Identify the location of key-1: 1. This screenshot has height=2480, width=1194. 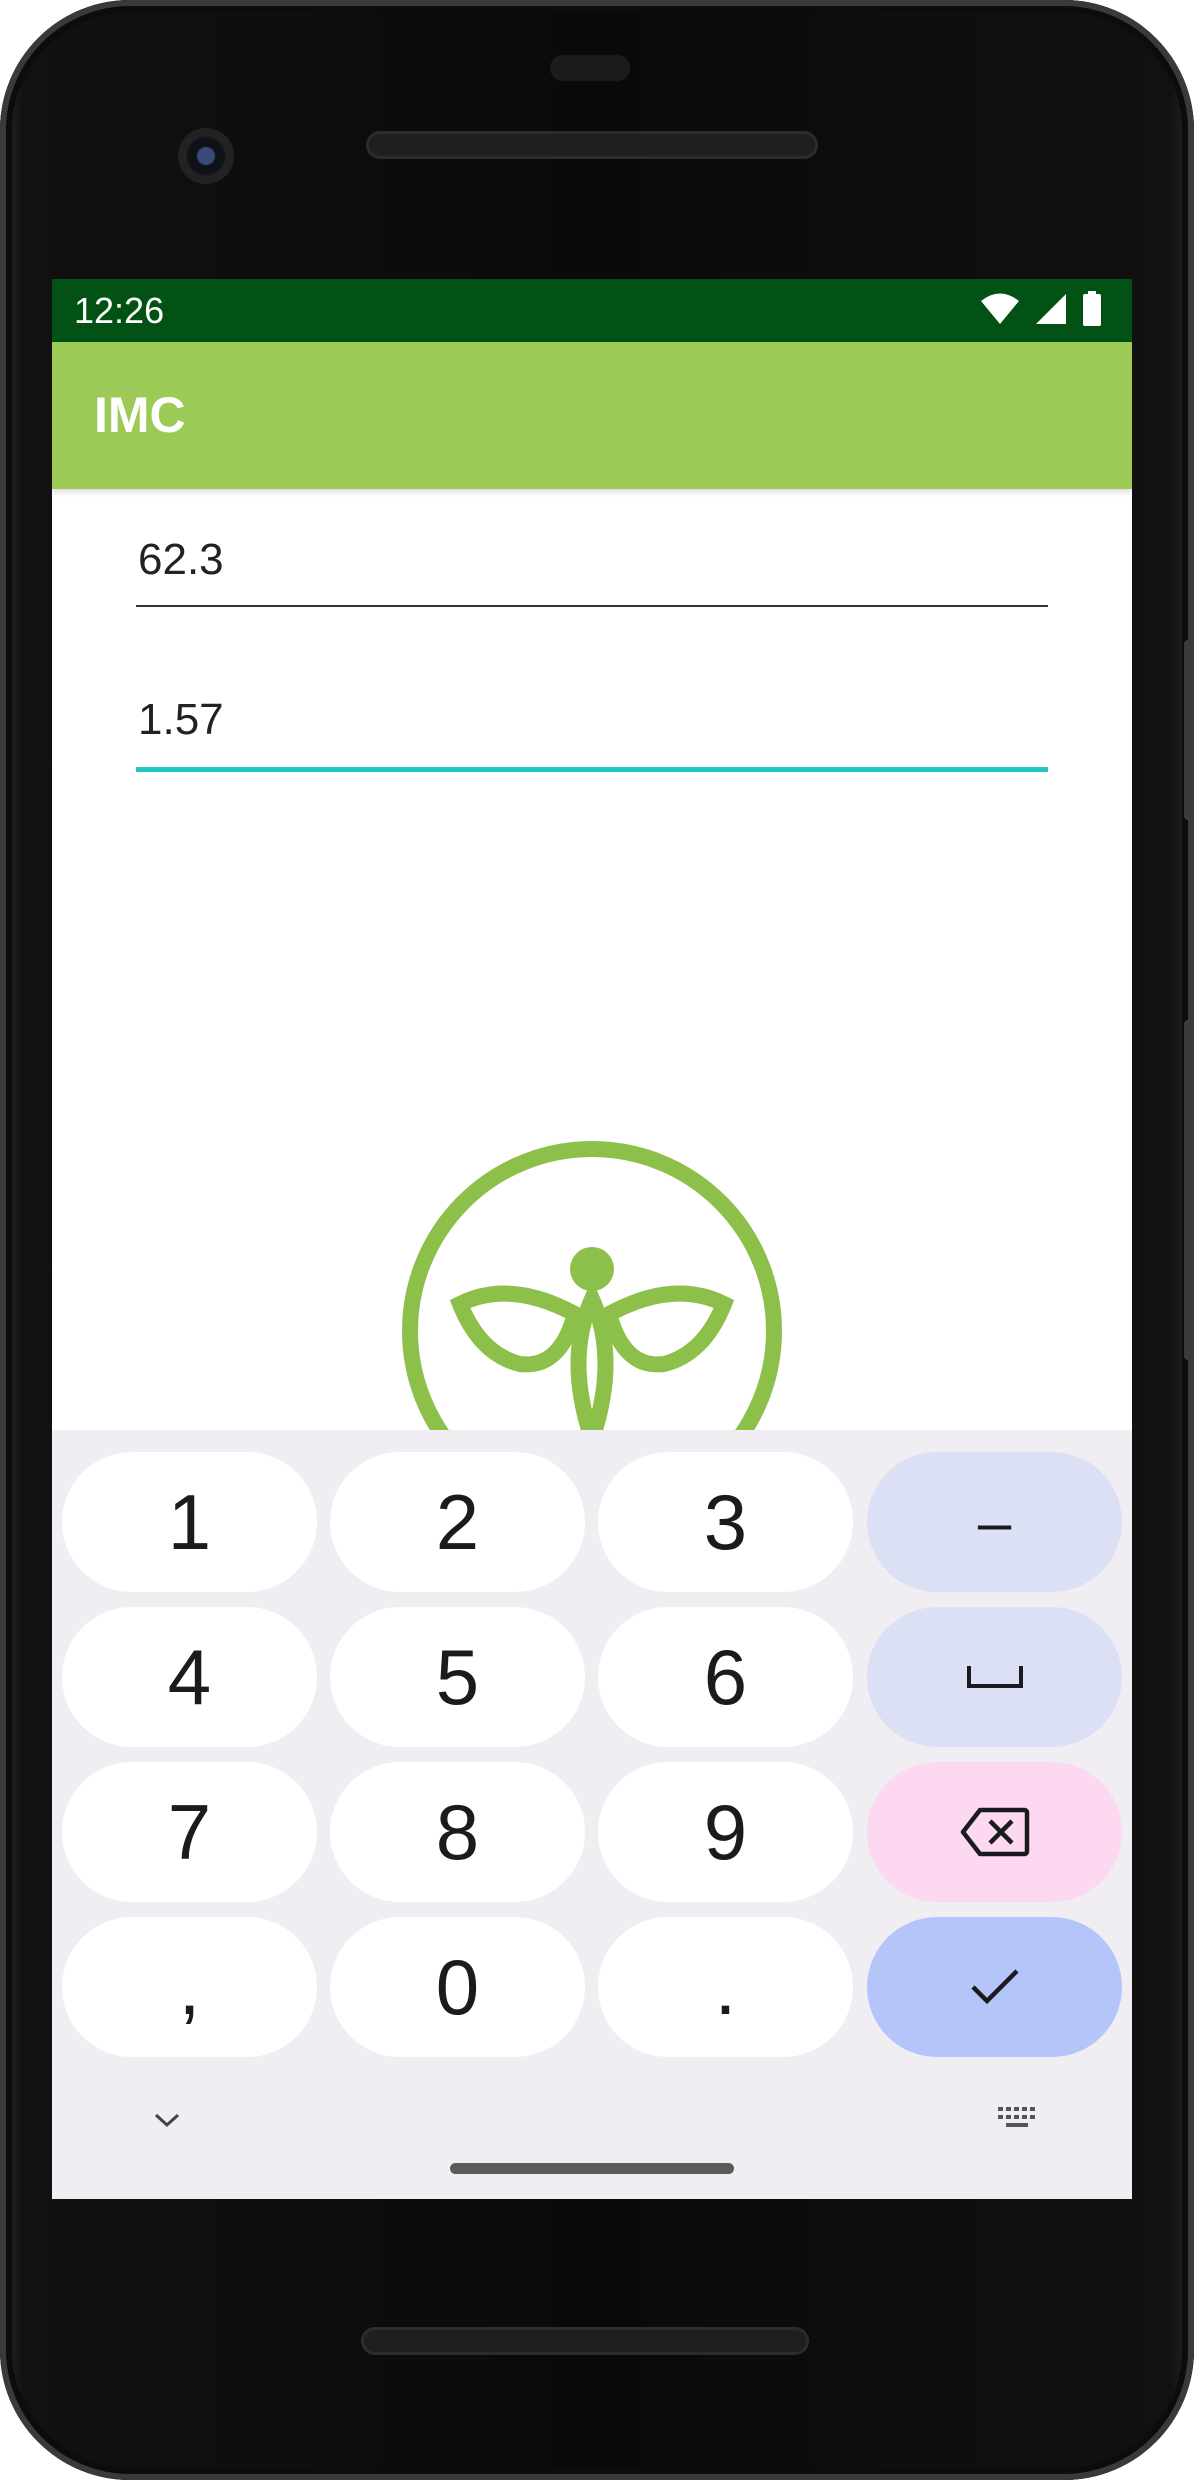
(189, 1522).